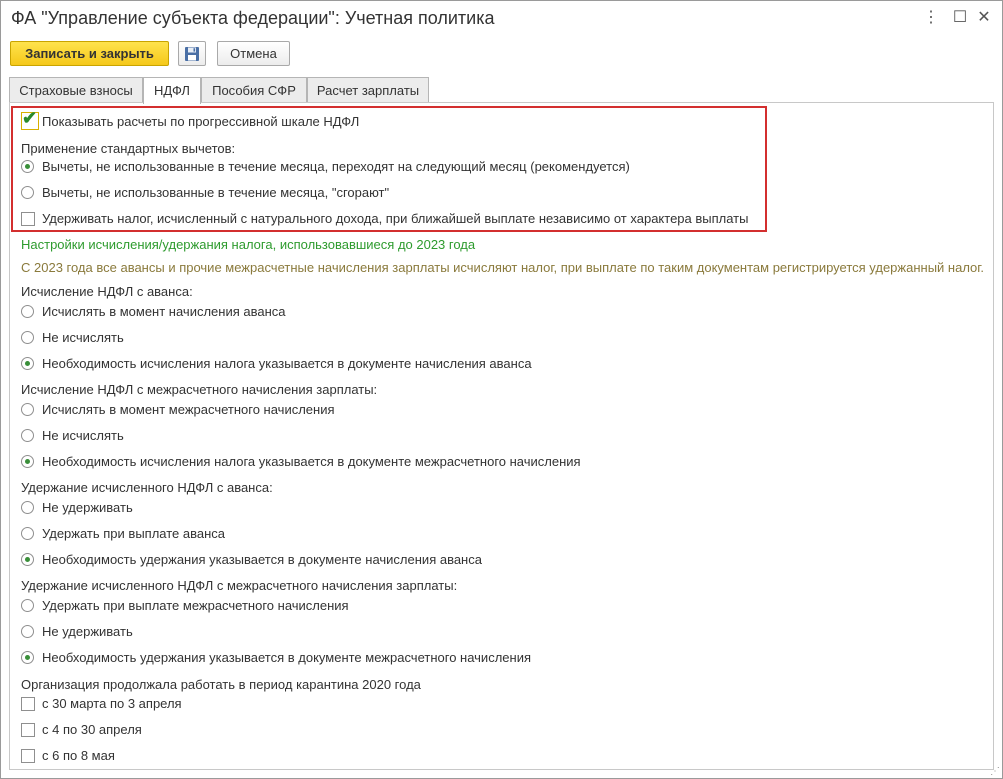 The image size is (1003, 779). I want to click on cancel-button: Отмена, so click(253, 53).